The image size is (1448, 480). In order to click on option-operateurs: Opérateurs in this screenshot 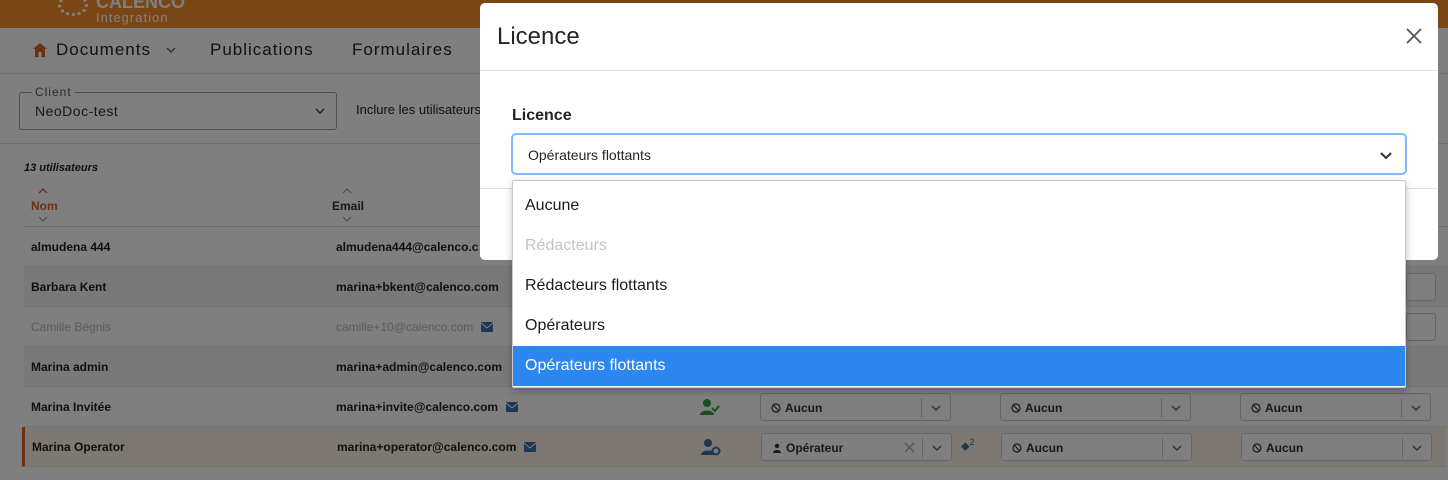, I will do `click(959, 326)`.